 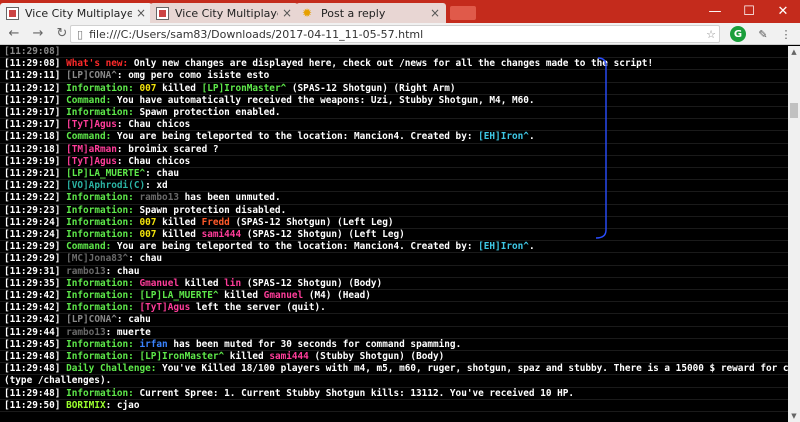 I want to click on tab-title: Vice City Multiplayer log, so click(x=78, y=13).